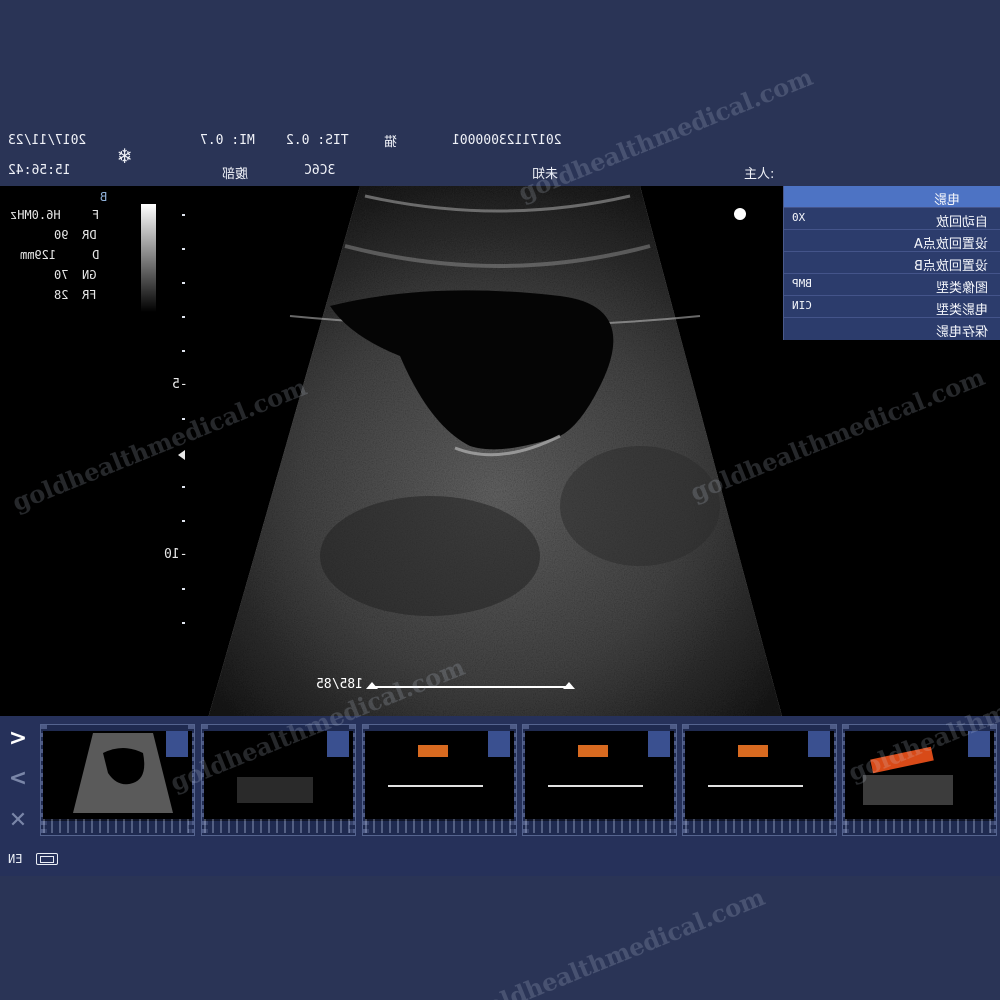 The height and width of the screenshot is (1000, 1000). I want to click on tis-value: TIS: 0.2, so click(317, 140).